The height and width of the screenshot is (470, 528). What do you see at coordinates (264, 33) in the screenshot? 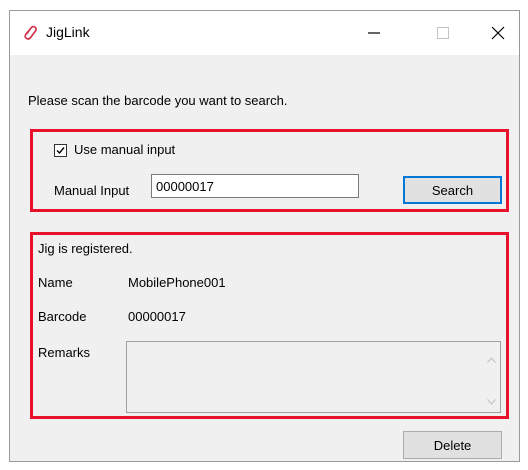
I see `title-bar: JigLink` at bounding box center [264, 33].